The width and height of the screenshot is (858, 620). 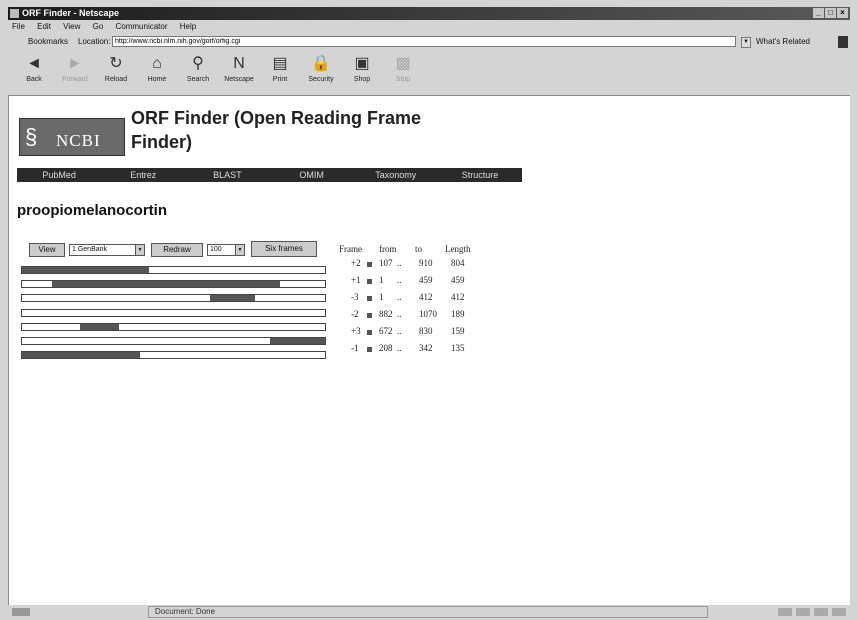 I want to click on size-select-value: 100, so click(x=216, y=249).